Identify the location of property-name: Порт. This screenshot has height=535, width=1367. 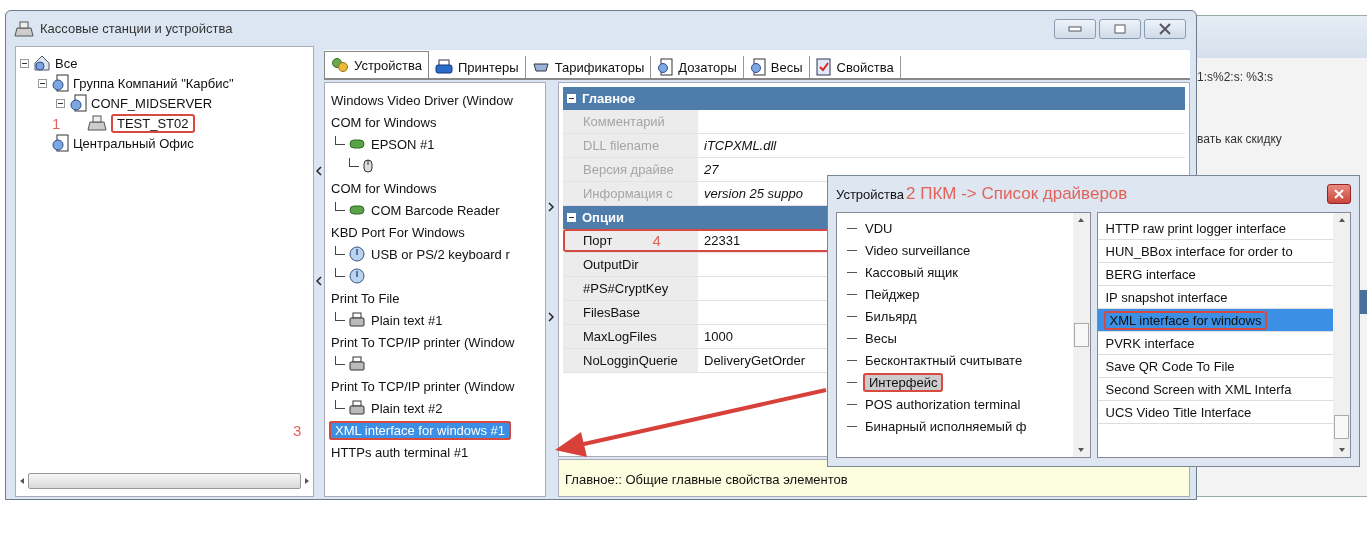
(598, 240).